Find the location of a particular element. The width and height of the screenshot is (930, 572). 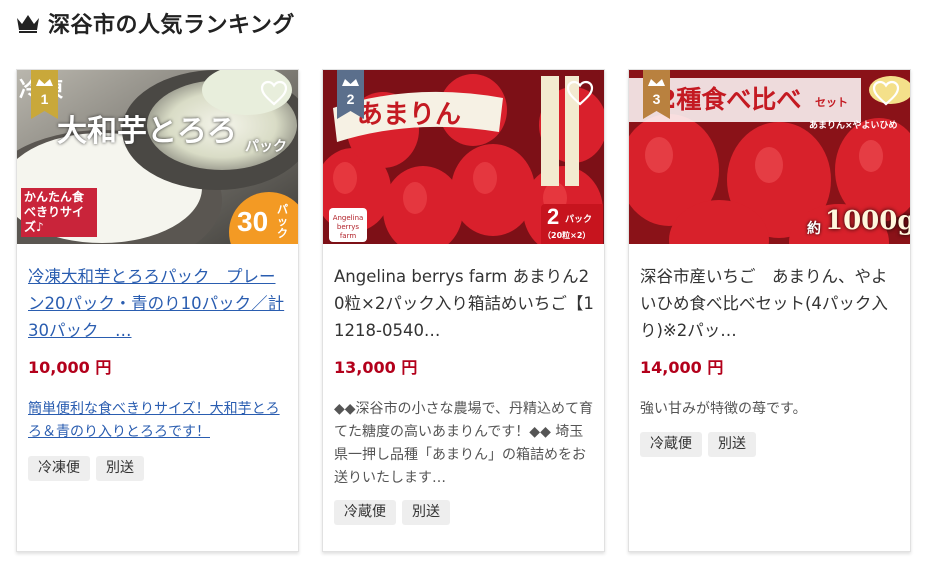

brand-logo-line2: berrys farm is located at coordinates (348, 231).